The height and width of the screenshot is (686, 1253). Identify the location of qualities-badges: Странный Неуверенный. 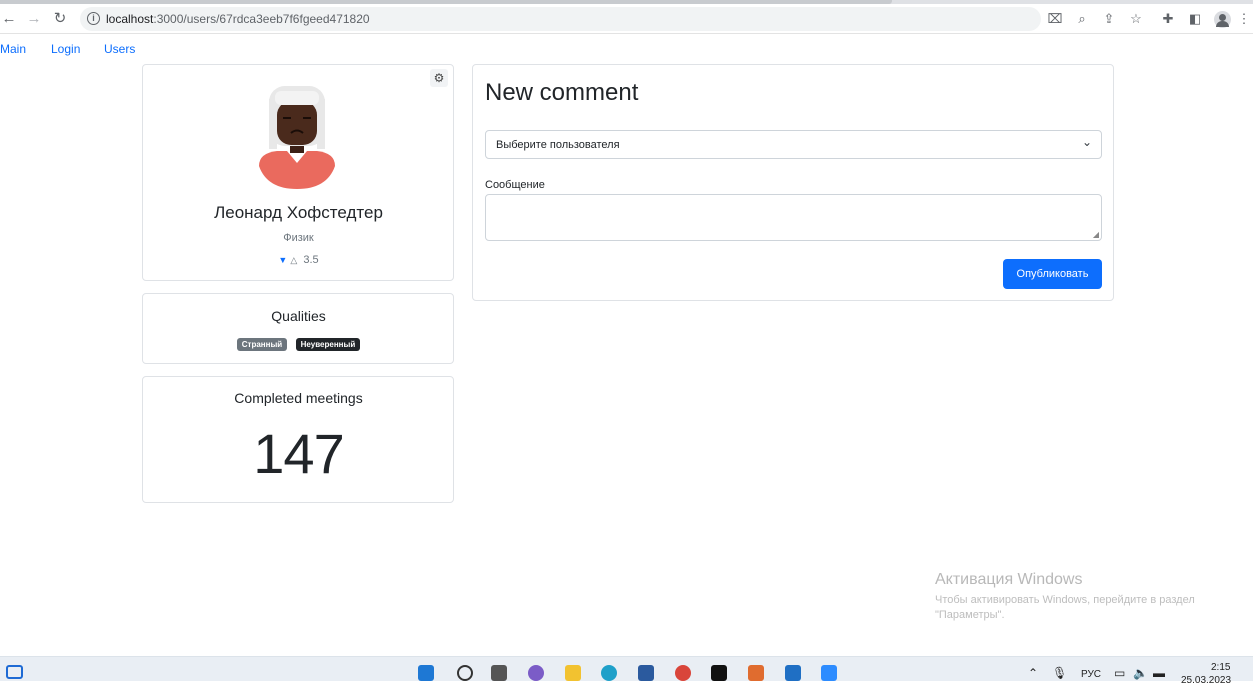
(298, 343).